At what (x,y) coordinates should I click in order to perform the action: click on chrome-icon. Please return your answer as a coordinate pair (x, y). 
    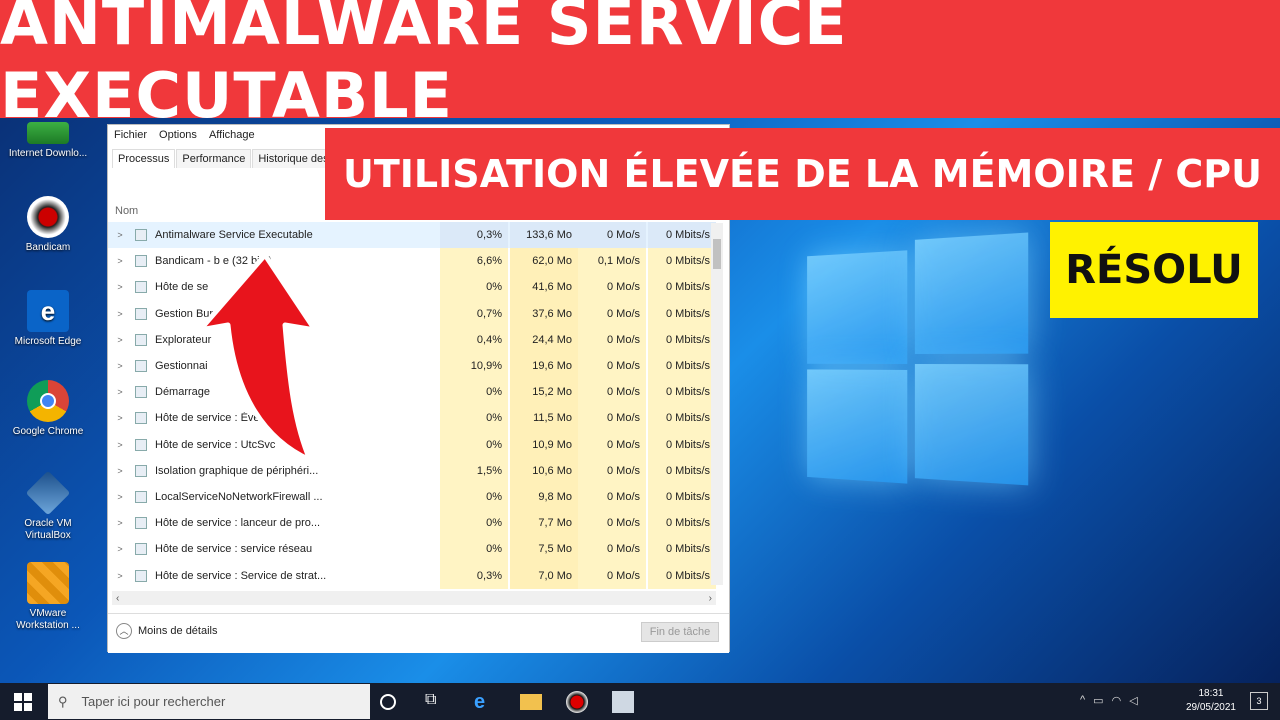
    Looking at the image, I should click on (48, 401).